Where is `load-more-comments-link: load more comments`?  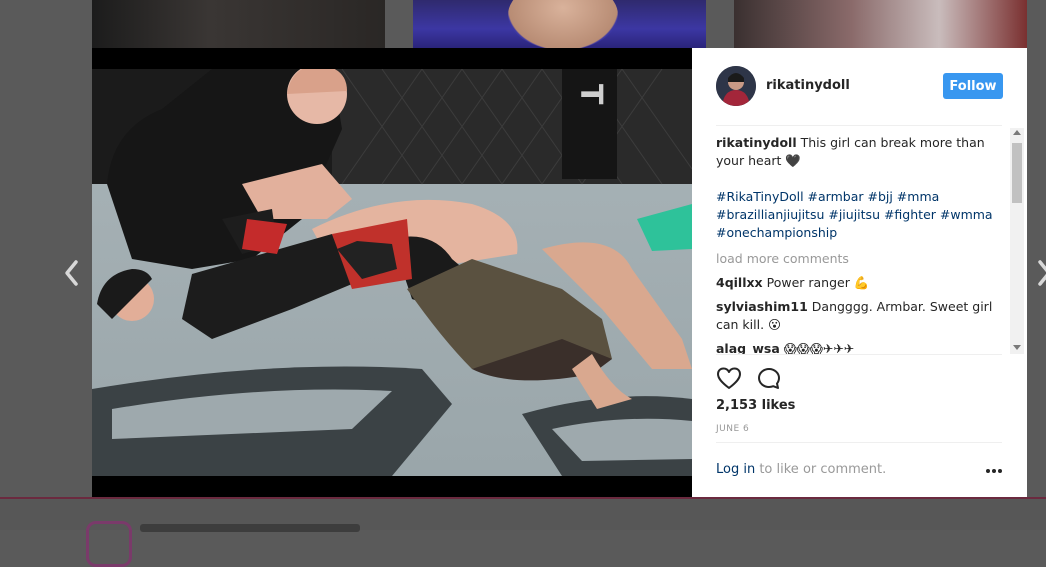
load-more-comments-link: load more comments is located at coordinates (859, 259).